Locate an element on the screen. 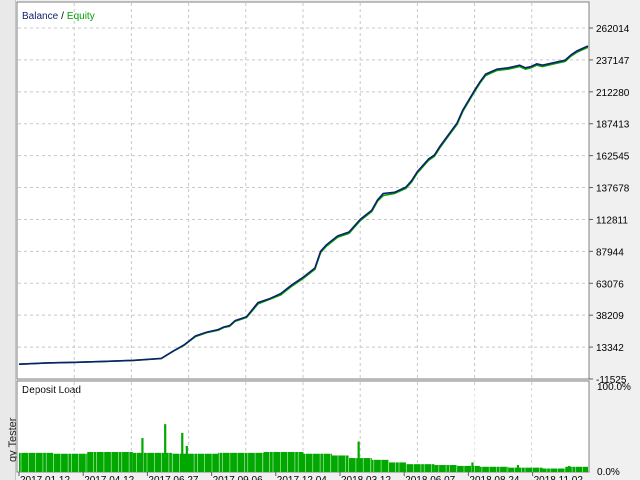 This screenshot has height=480, width=640. x-tick-label: 2018.03.12 is located at coordinates (366, 477).